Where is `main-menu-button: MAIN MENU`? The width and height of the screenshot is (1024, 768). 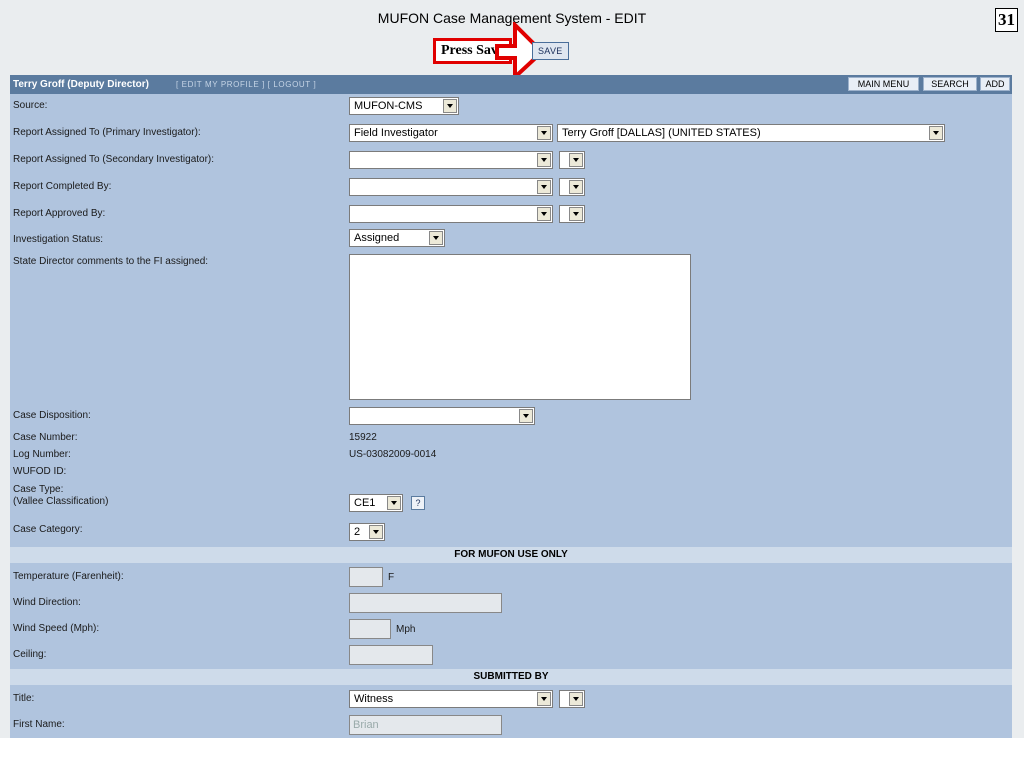
main-menu-button: MAIN MENU is located at coordinates (883, 84).